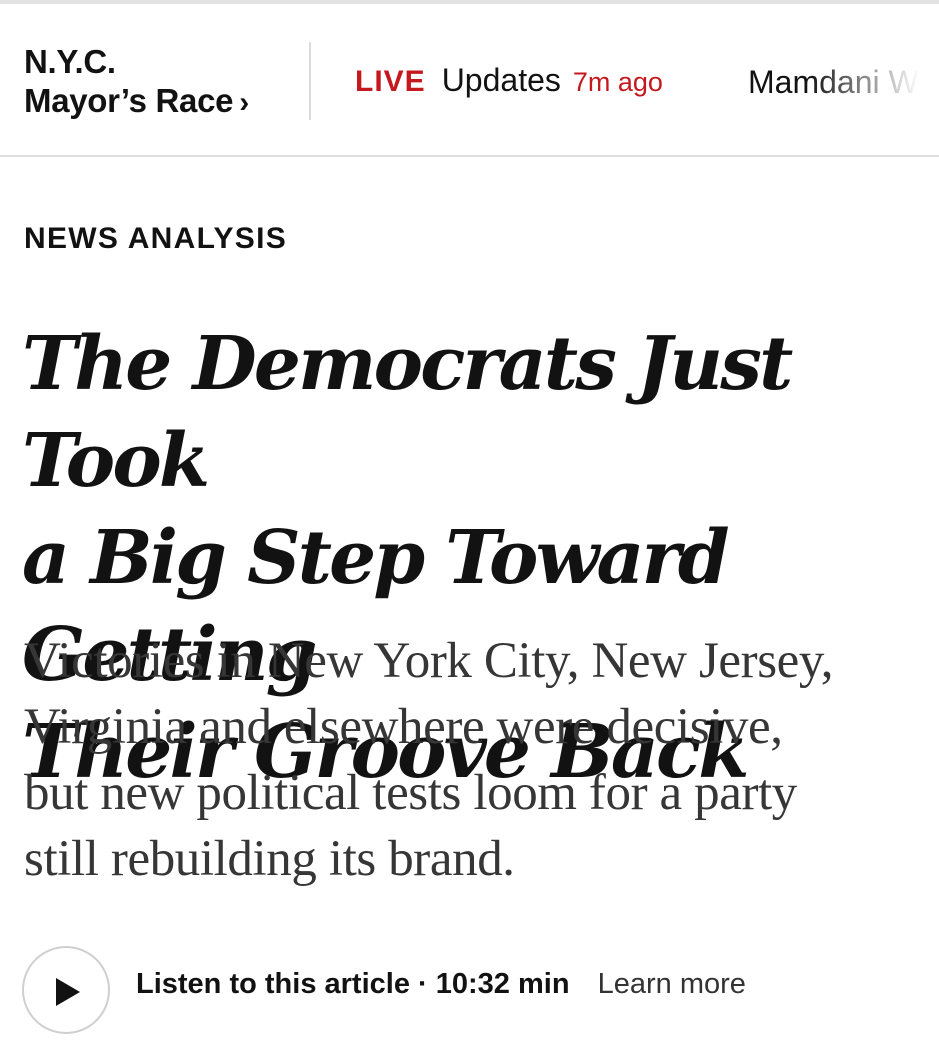 The height and width of the screenshot is (1056, 939). I want to click on section-link-line-2: Mayor’s Race ›, so click(136, 101).